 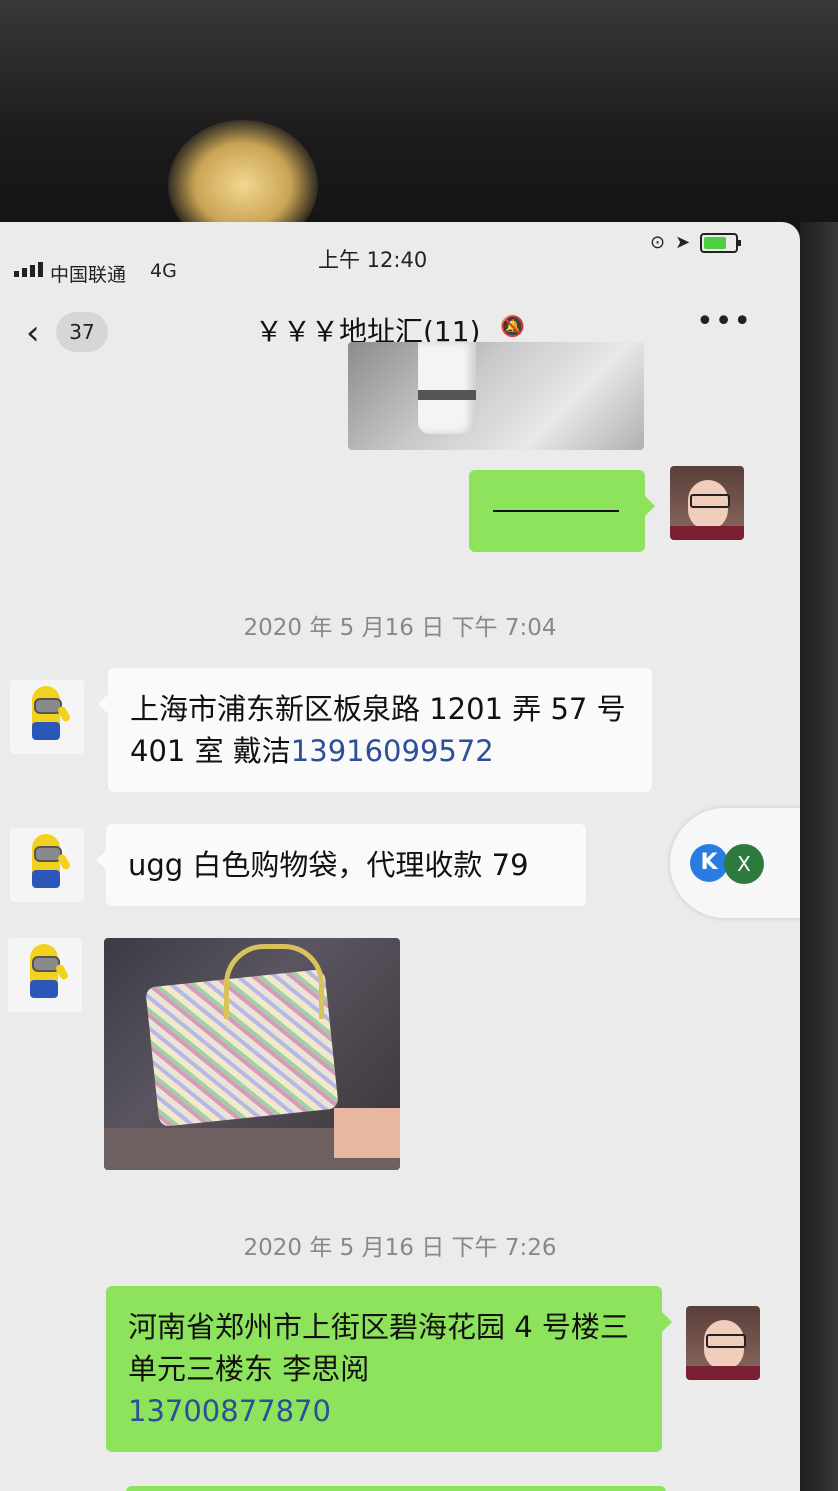 I want to click on status-time: 上午 12:40, so click(x=373, y=260).